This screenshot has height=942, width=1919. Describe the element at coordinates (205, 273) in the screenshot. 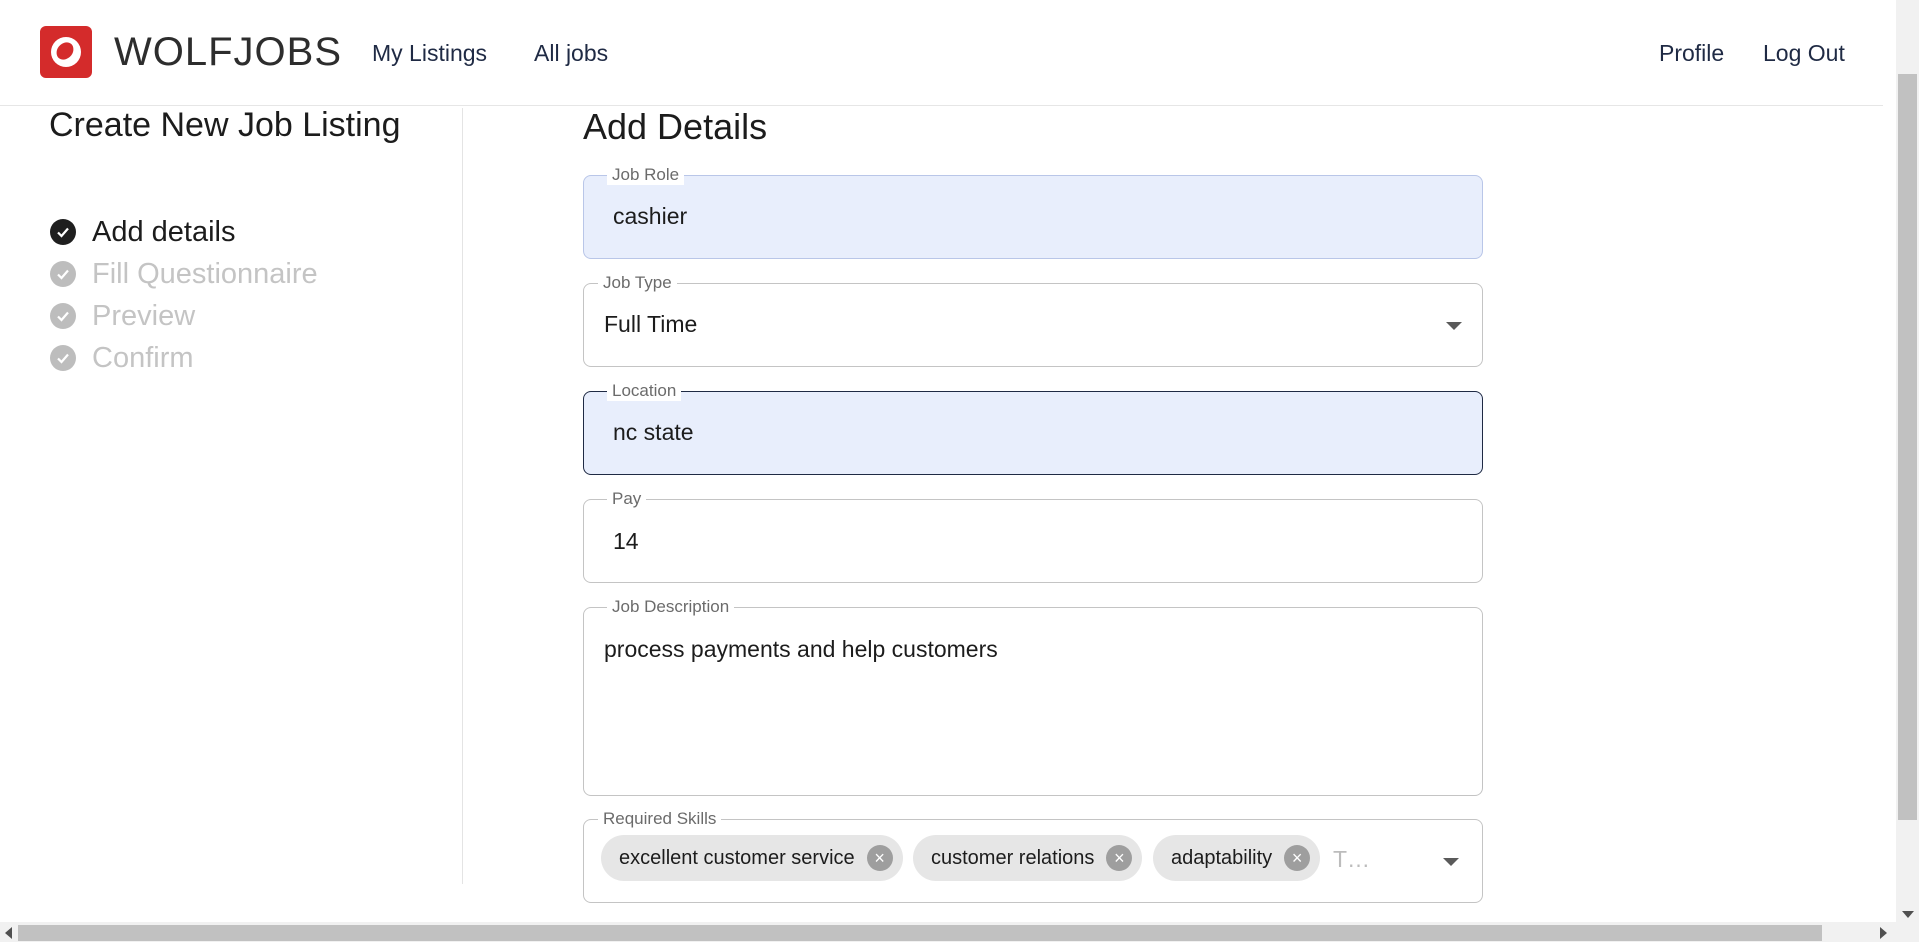

I see `step-label: Fill Questionnaire` at that location.